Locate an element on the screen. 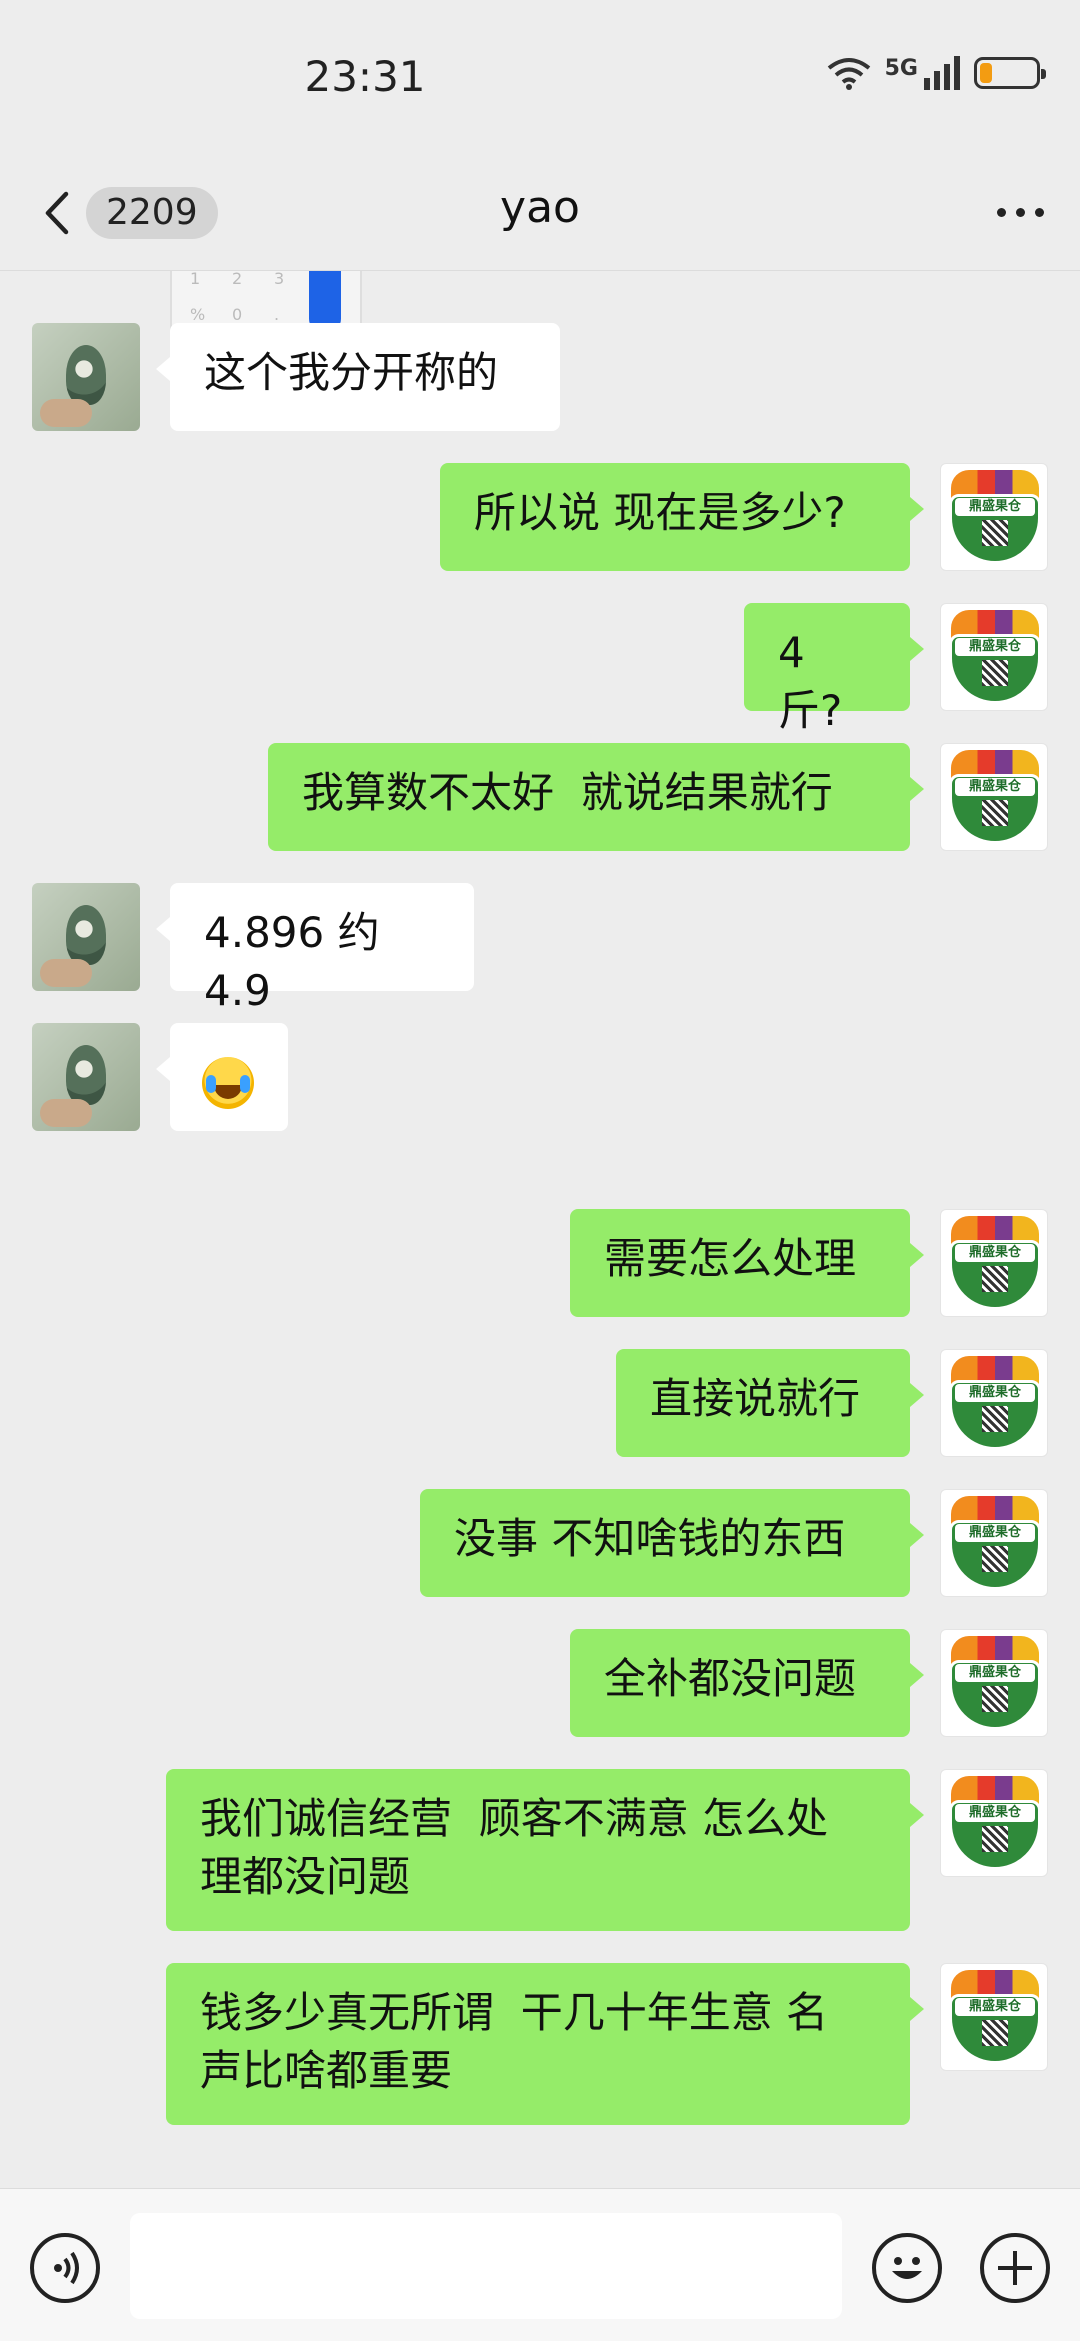 Image resolution: width=1080 pixels, height=2341 pixels. message-input is located at coordinates (486, 2266).